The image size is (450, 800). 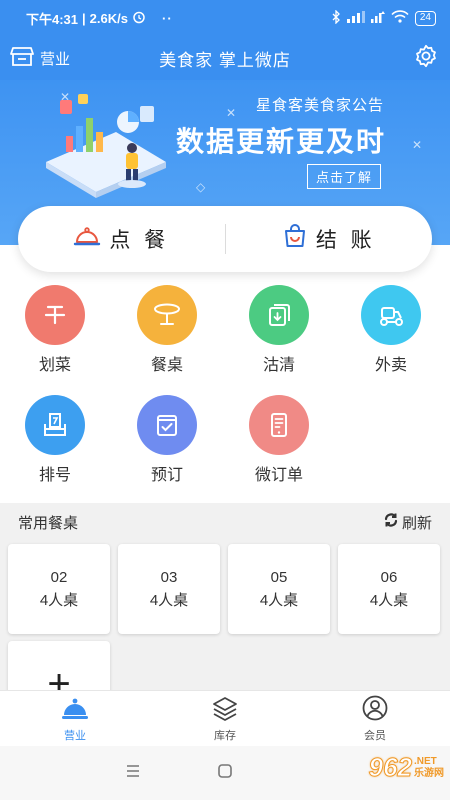 What do you see at coordinates (391, 522) in the screenshot?
I see `refresh-icon` at bounding box center [391, 522].